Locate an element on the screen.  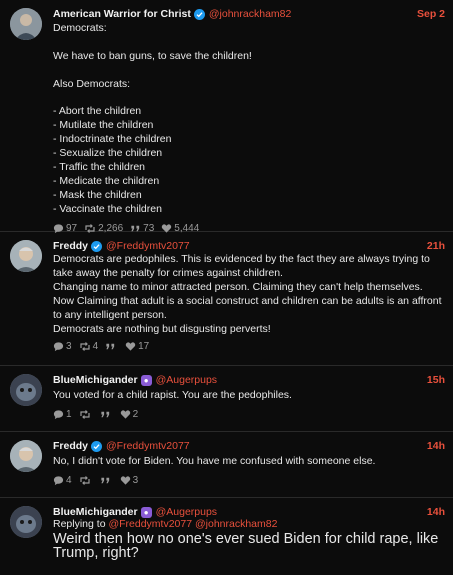
reply-button: 3 is located at coordinates (62, 346).